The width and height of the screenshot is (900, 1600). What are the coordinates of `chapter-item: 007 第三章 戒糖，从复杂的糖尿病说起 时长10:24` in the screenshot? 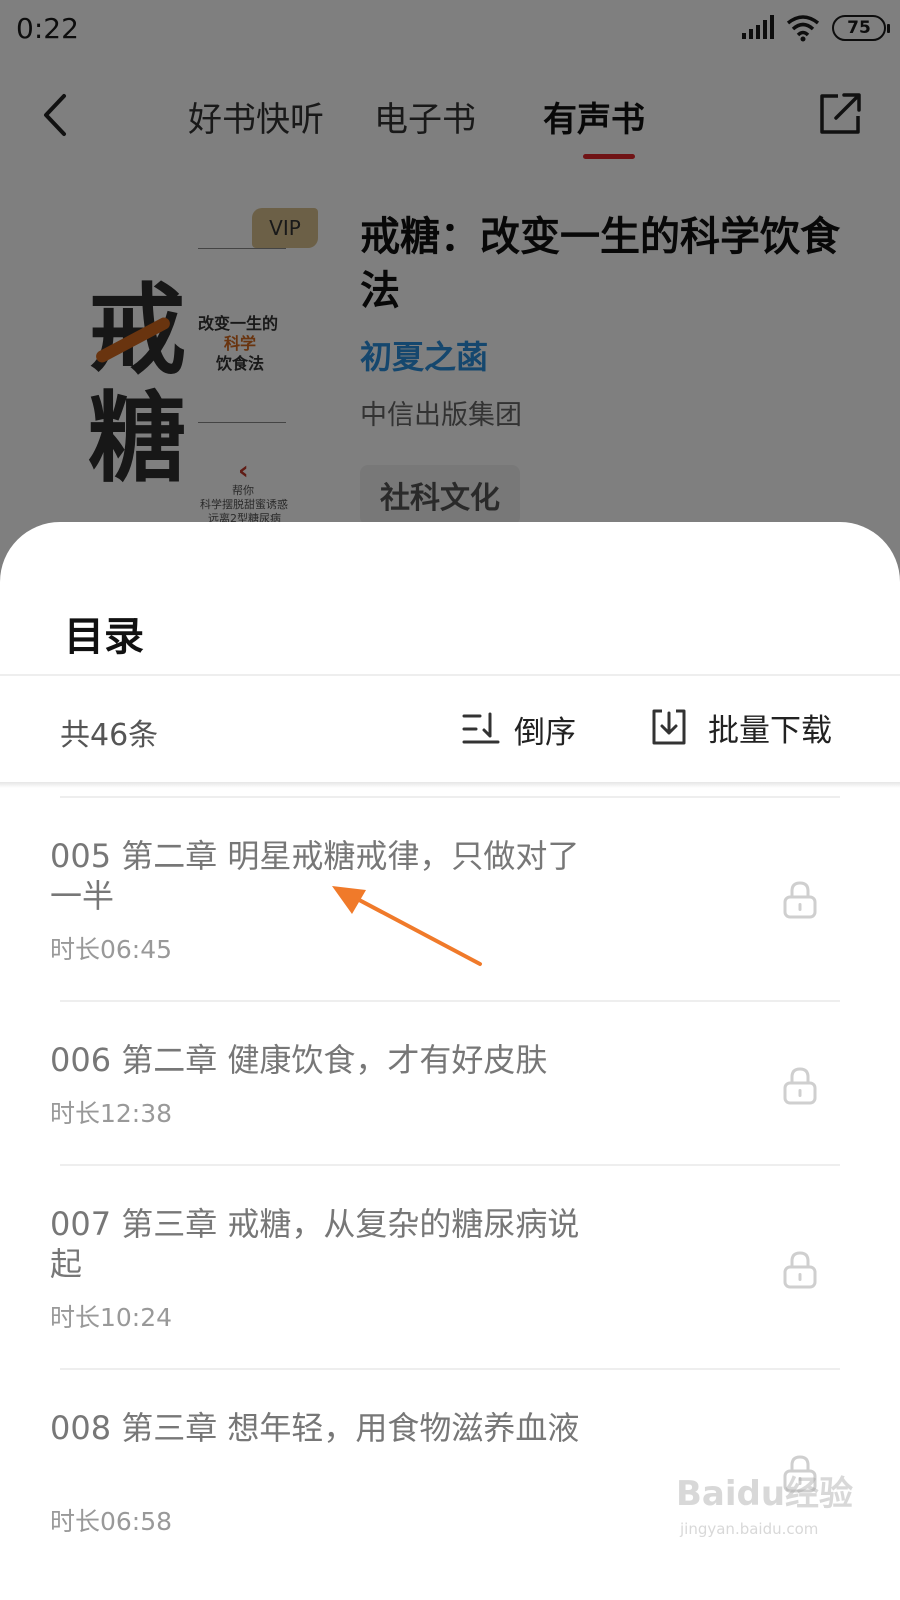 It's located at (445, 1266).